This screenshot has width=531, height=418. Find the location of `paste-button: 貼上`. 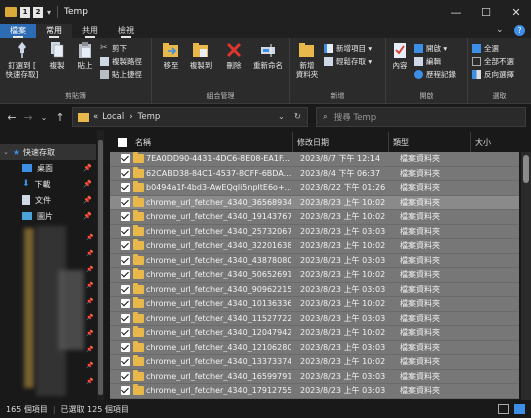

paste-button: 貼上 is located at coordinates (85, 55).